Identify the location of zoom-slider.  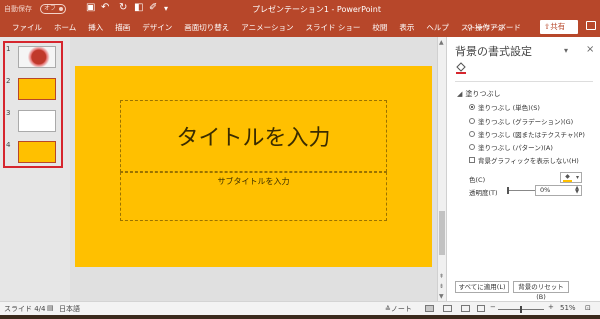
(521, 309).